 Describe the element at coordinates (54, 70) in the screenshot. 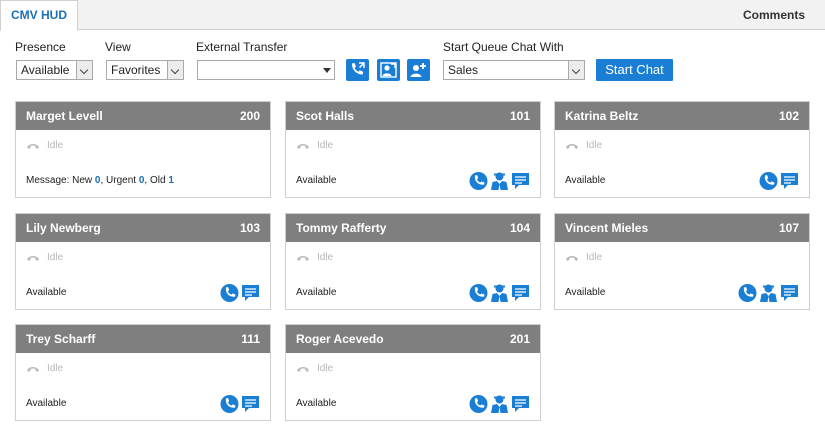

I see `presence-select: Available` at that location.